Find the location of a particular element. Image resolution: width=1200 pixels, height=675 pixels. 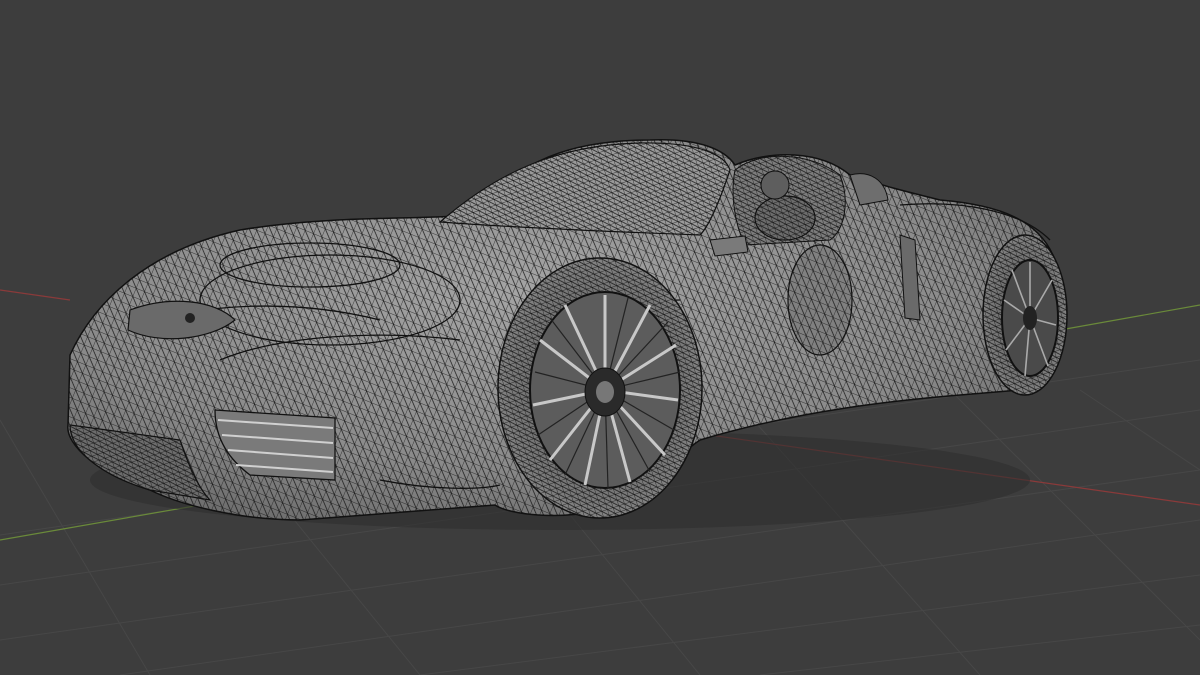

x-axis-line-left is located at coordinates (35, 295).